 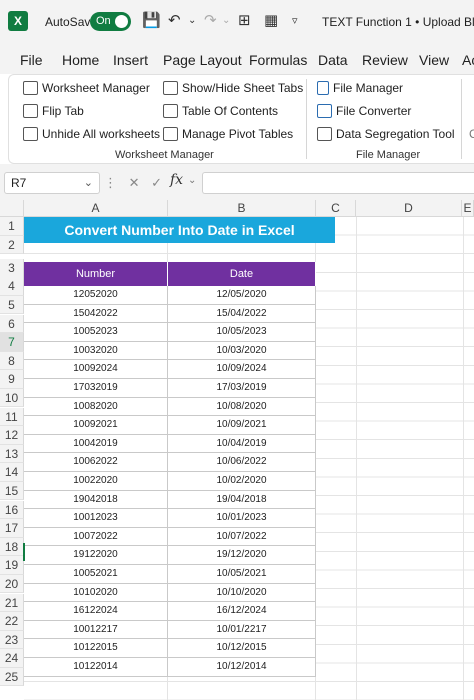 I want to click on row-header-11: 11, so click(x=12, y=417).